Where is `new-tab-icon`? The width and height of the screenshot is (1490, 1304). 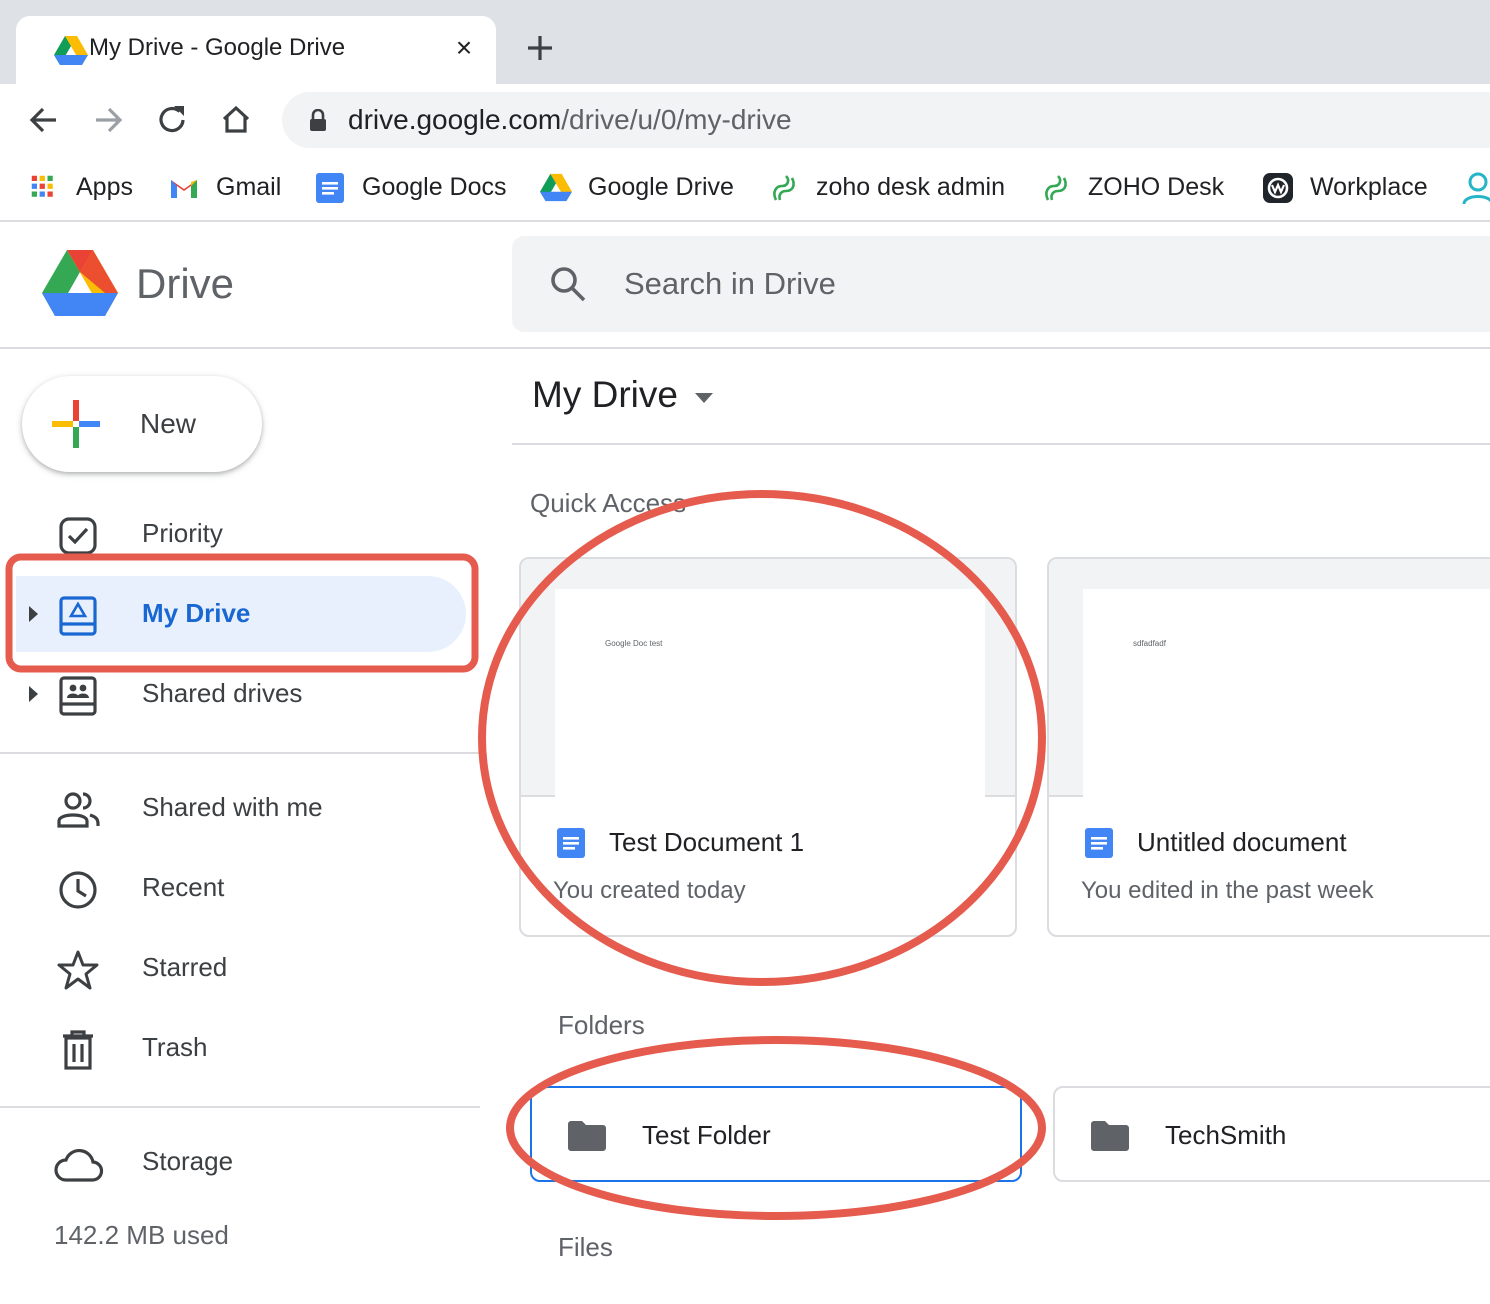
new-tab-icon is located at coordinates (540, 48).